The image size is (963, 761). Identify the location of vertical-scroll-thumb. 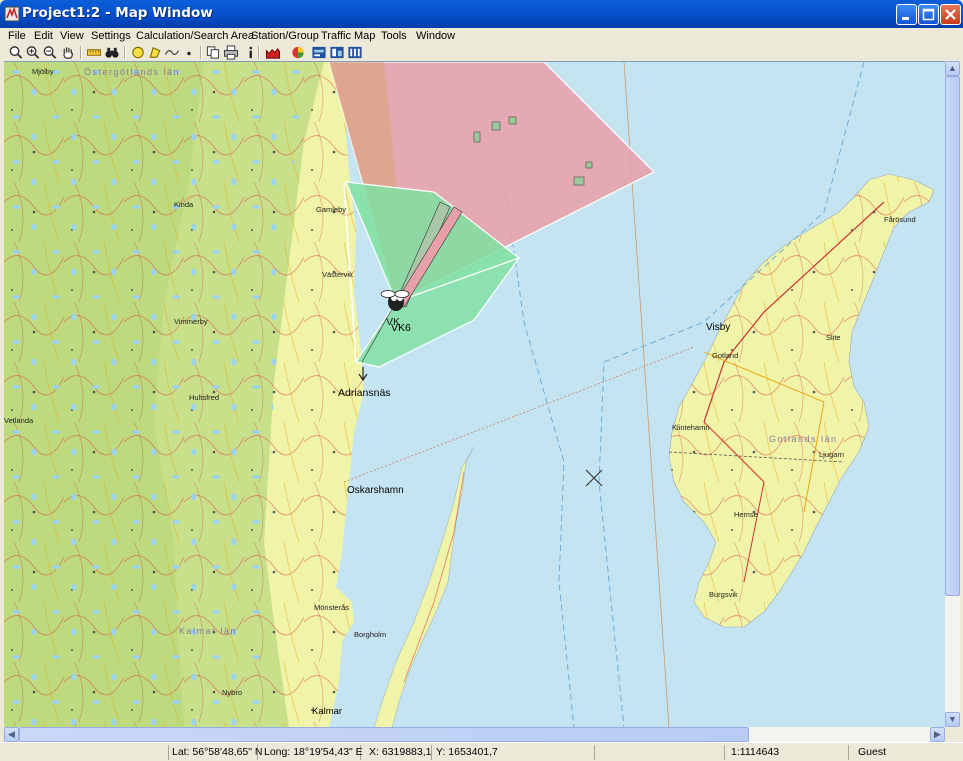
(952, 336).